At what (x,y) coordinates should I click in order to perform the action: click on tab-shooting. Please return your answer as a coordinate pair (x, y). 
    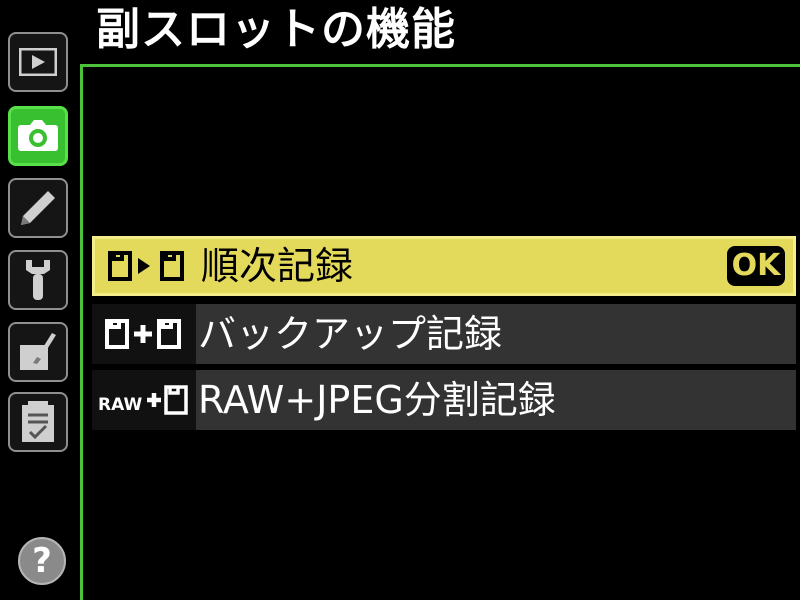
    Looking at the image, I should click on (38, 136).